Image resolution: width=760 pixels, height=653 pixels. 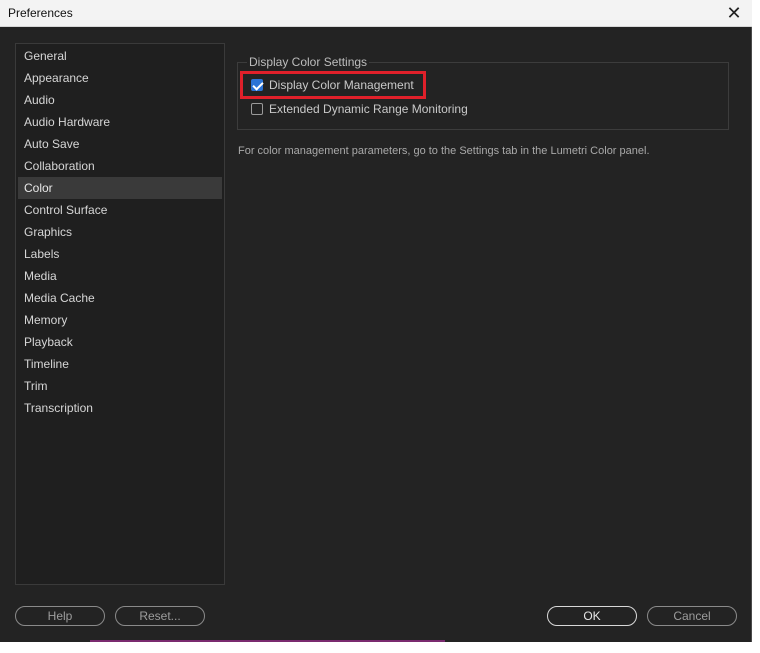 What do you see at coordinates (257, 109) in the screenshot?
I see `extended-dynamic-range-checkbox` at bounding box center [257, 109].